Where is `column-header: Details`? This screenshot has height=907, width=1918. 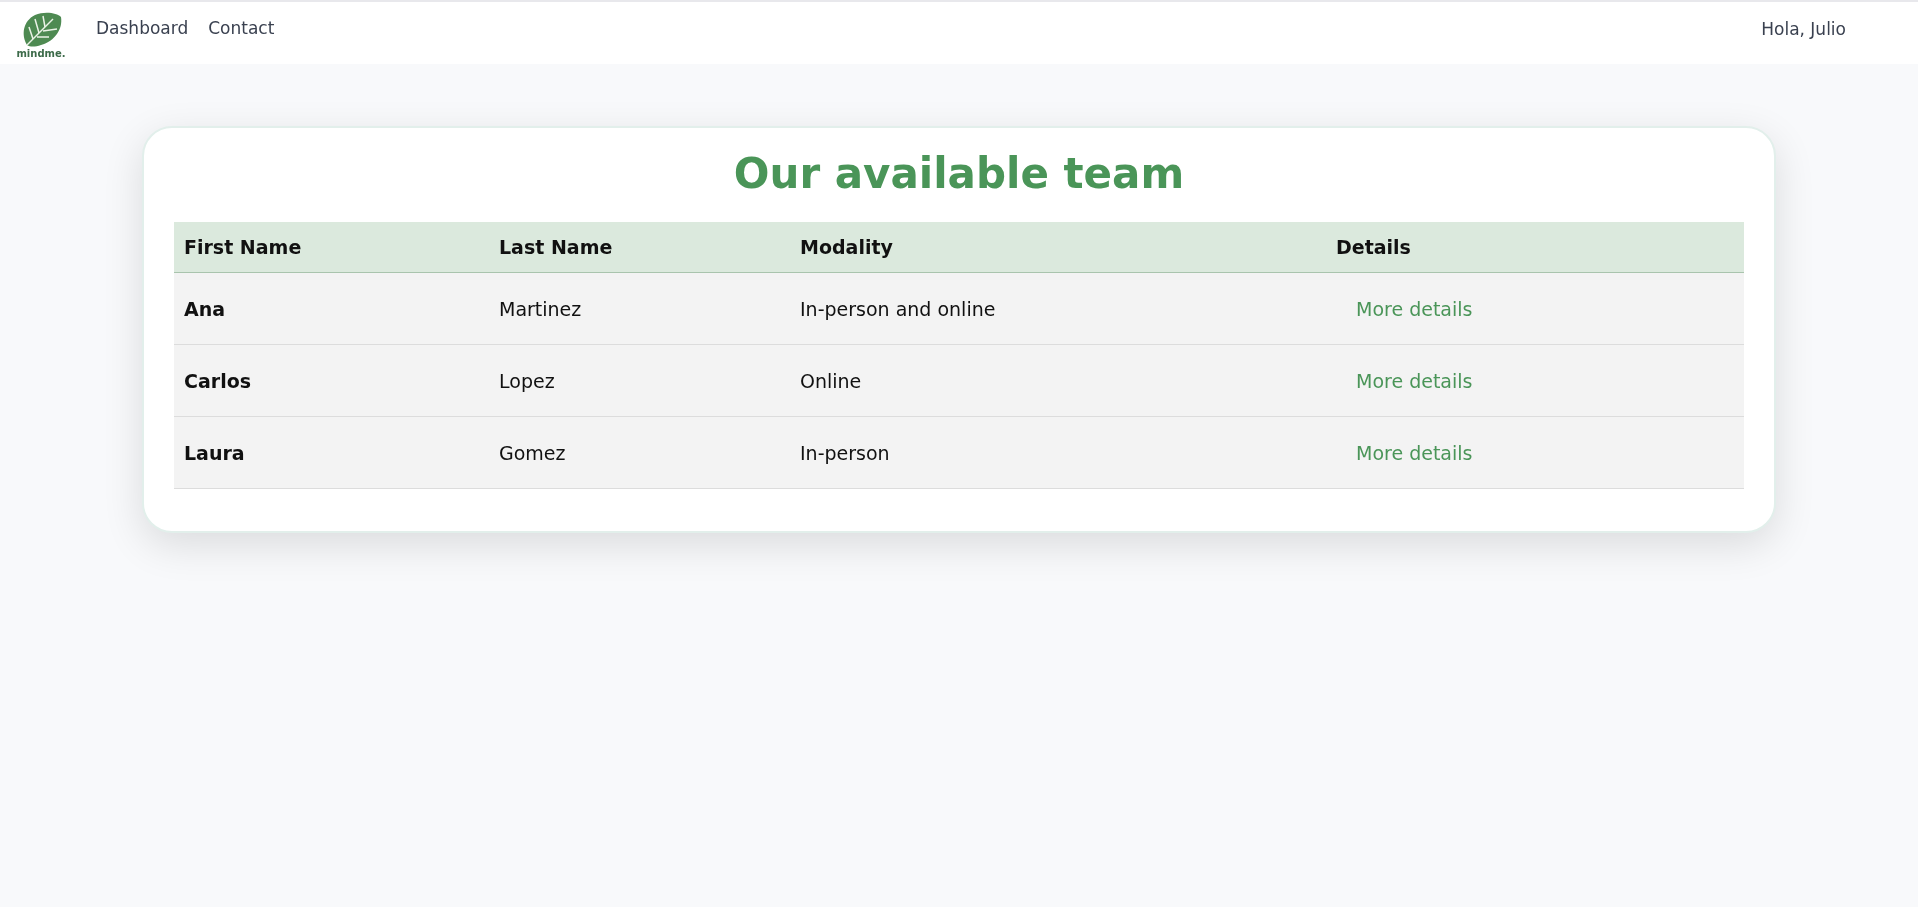
column-header: Details is located at coordinates (1535, 247).